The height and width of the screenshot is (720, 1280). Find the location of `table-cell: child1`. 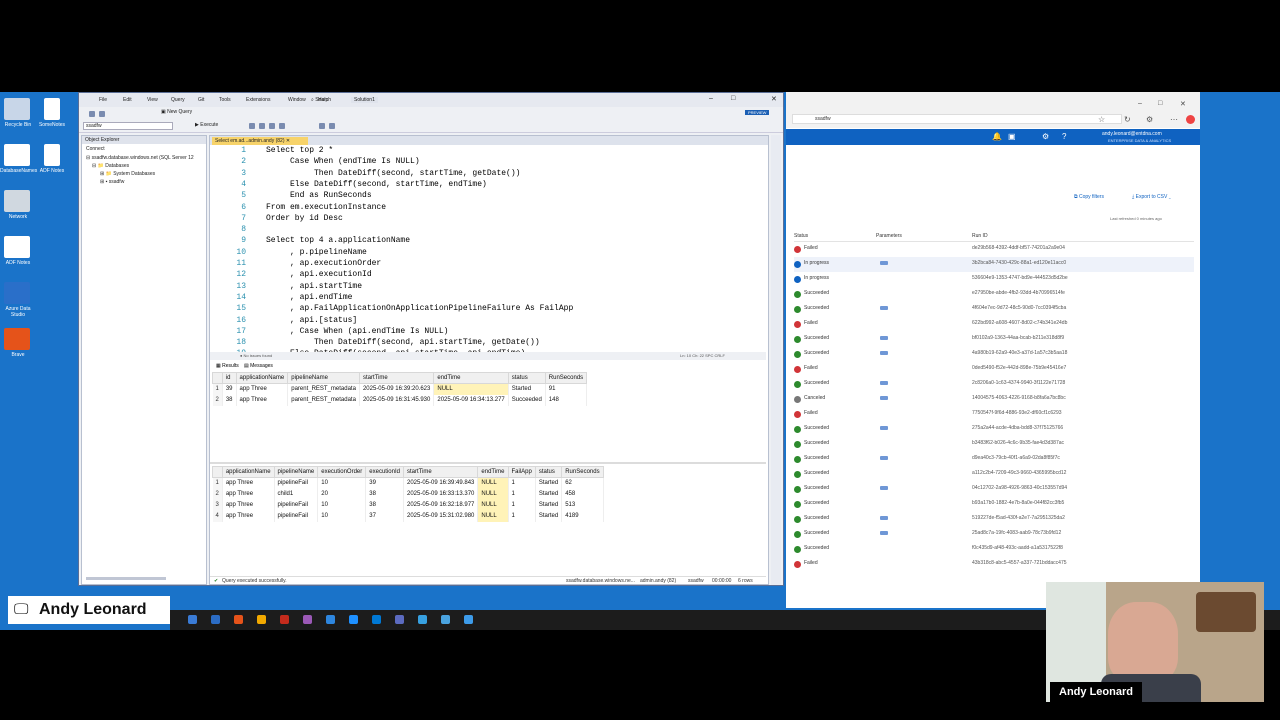

table-cell: child1 is located at coordinates (296, 494).